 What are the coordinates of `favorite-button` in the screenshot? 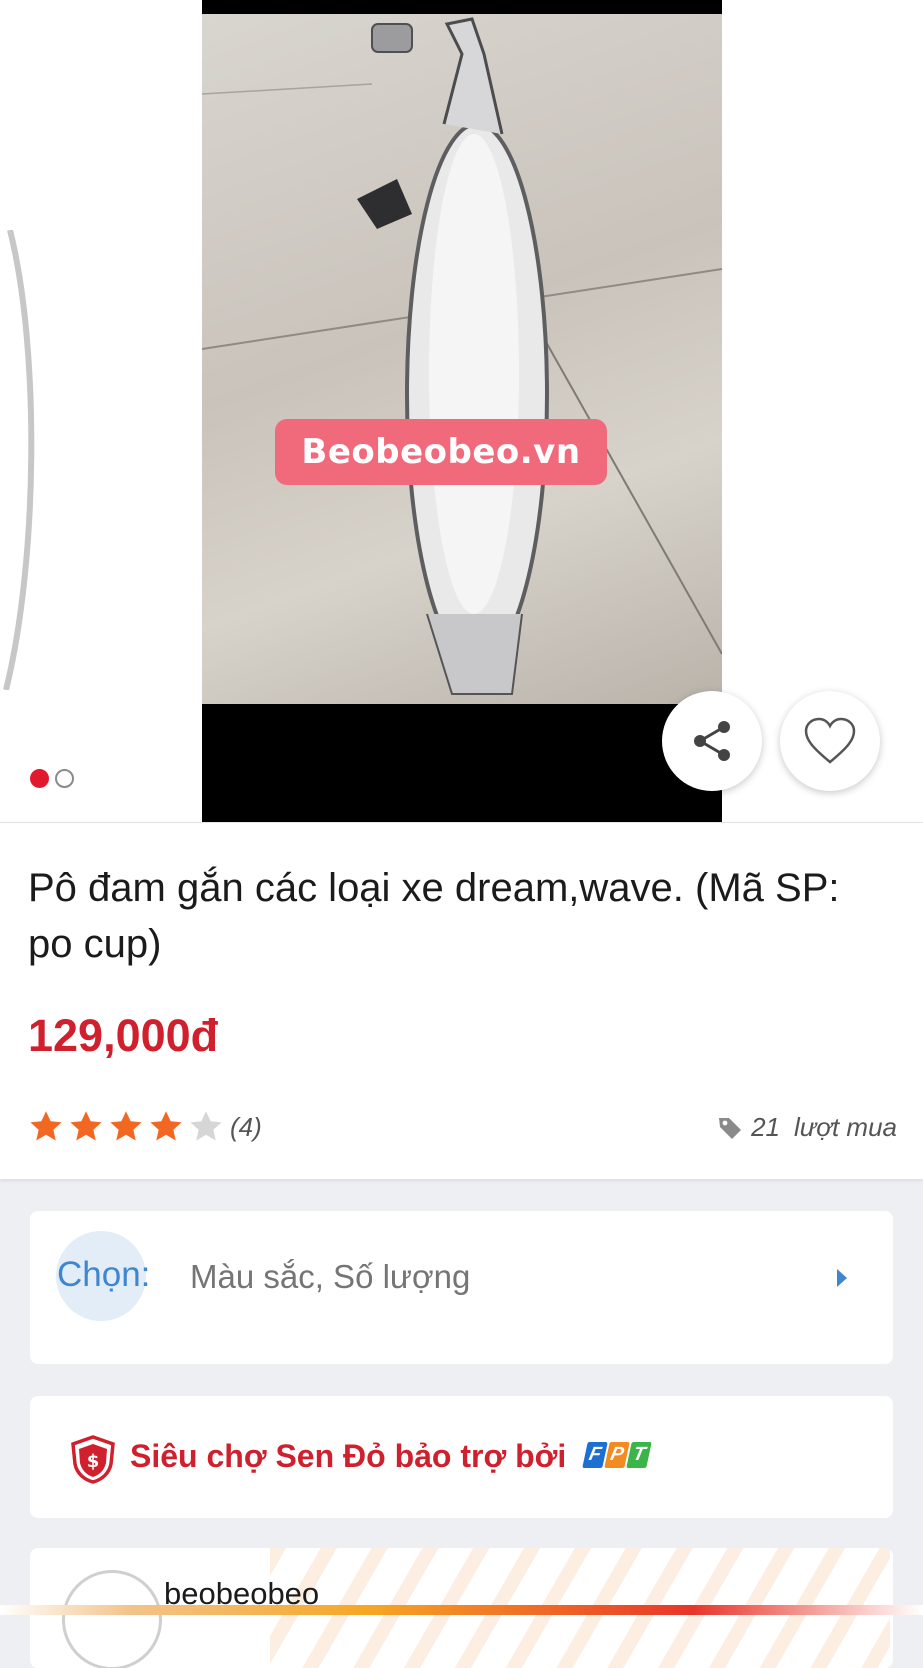 It's located at (830, 741).